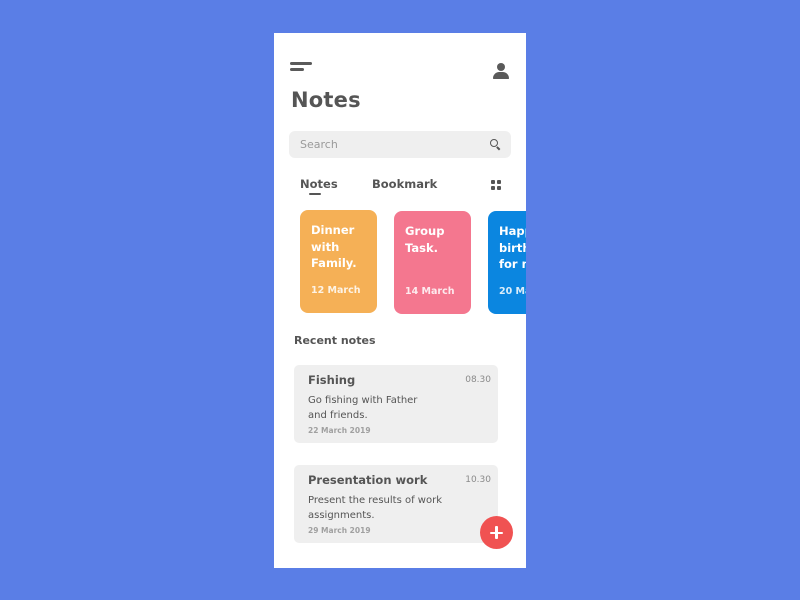  What do you see at coordinates (512, 247) in the screenshot?
I see `note-card-title: Happy birthday for my` at bounding box center [512, 247].